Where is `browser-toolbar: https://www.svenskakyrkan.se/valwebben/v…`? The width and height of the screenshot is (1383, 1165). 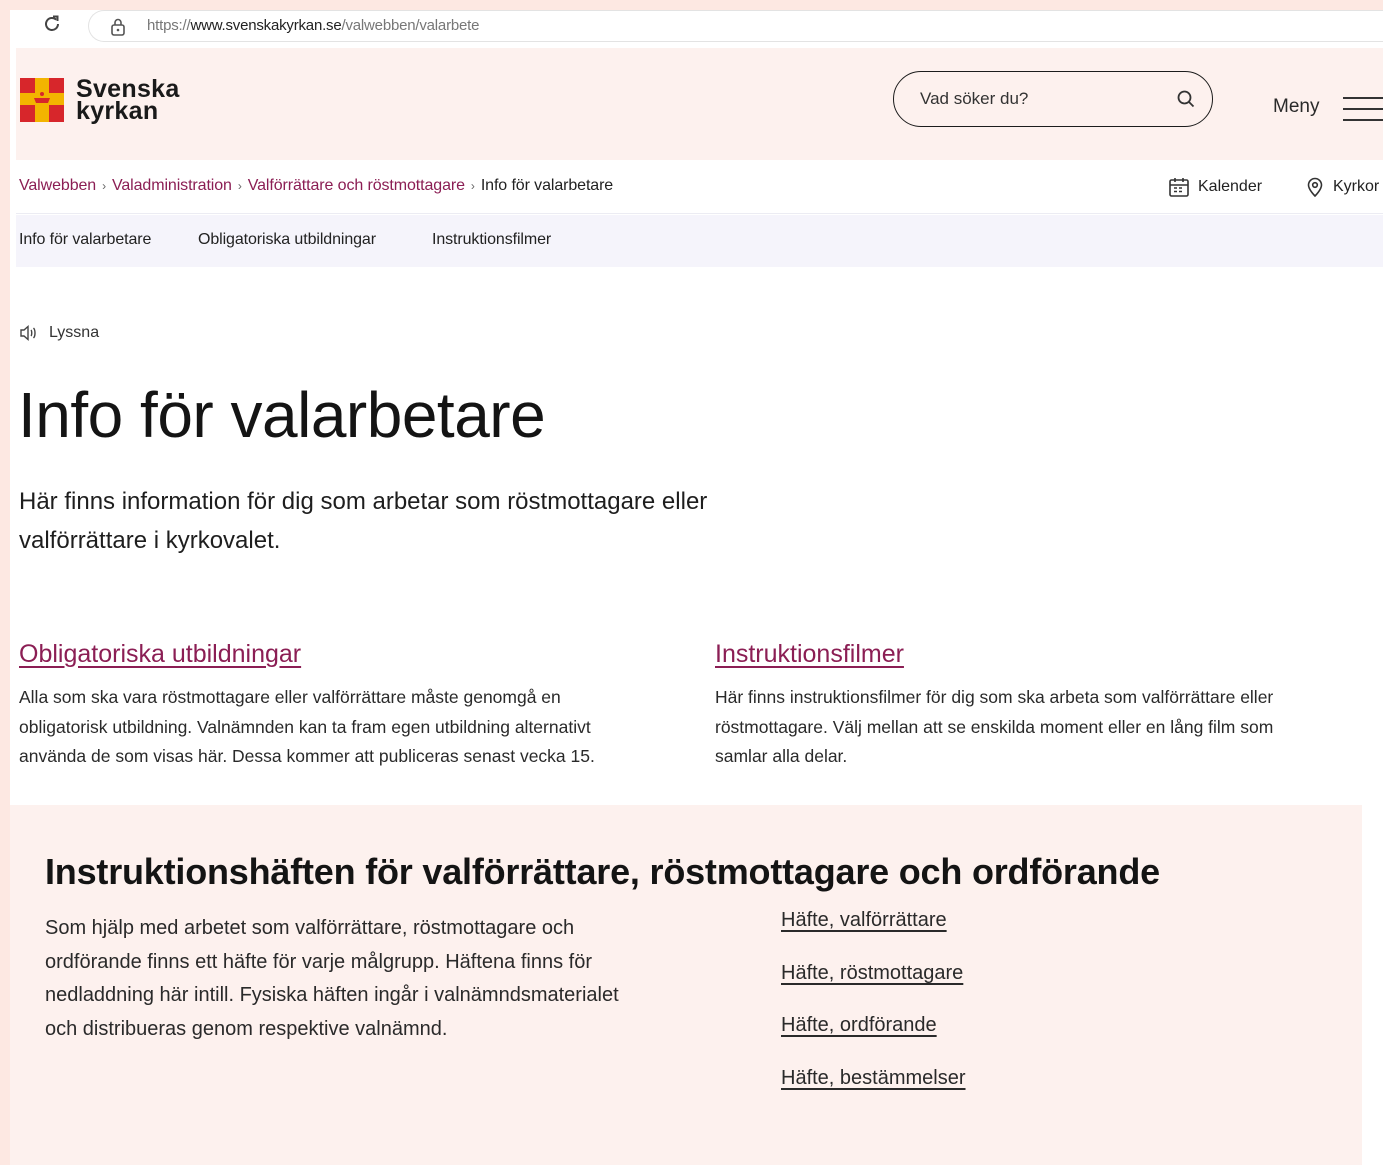
browser-toolbar: https://www.svenskakyrkan.se/valwebben/v… is located at coordinates (696, 30).